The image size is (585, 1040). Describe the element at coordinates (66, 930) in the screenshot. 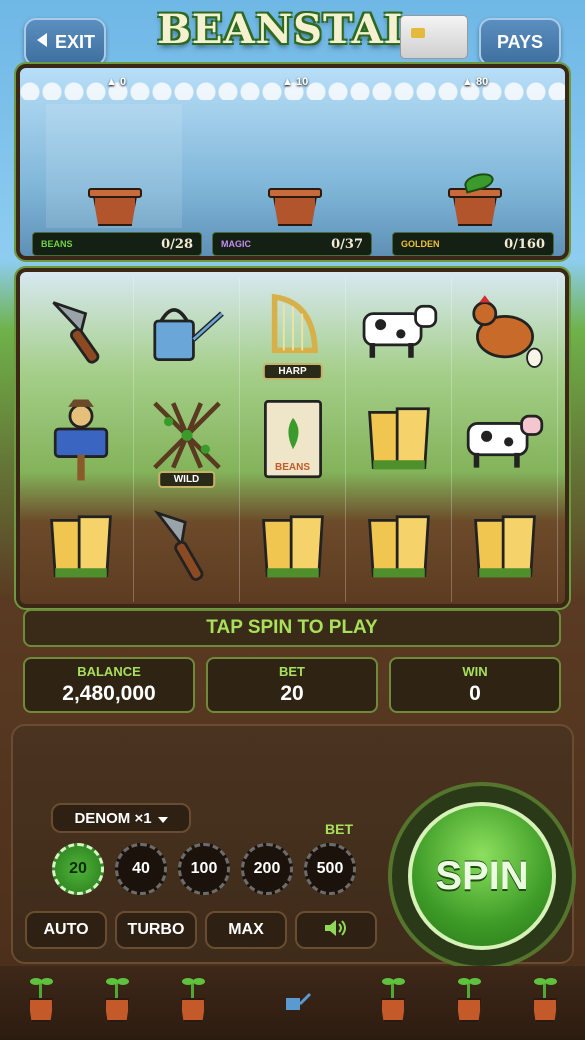

I see `auto-button: AUTO` at that location.